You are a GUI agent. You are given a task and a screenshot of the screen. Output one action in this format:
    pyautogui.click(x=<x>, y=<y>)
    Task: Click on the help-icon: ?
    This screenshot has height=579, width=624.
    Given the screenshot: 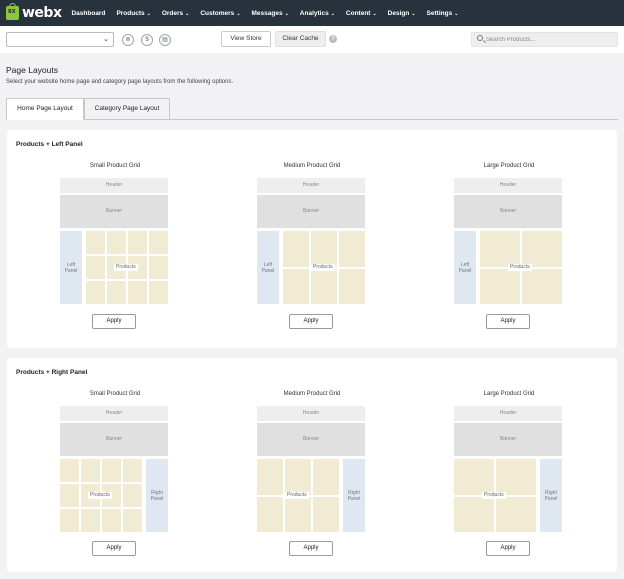 What is the action you would take?
    pyautogui.click(x=333, y=39)
    